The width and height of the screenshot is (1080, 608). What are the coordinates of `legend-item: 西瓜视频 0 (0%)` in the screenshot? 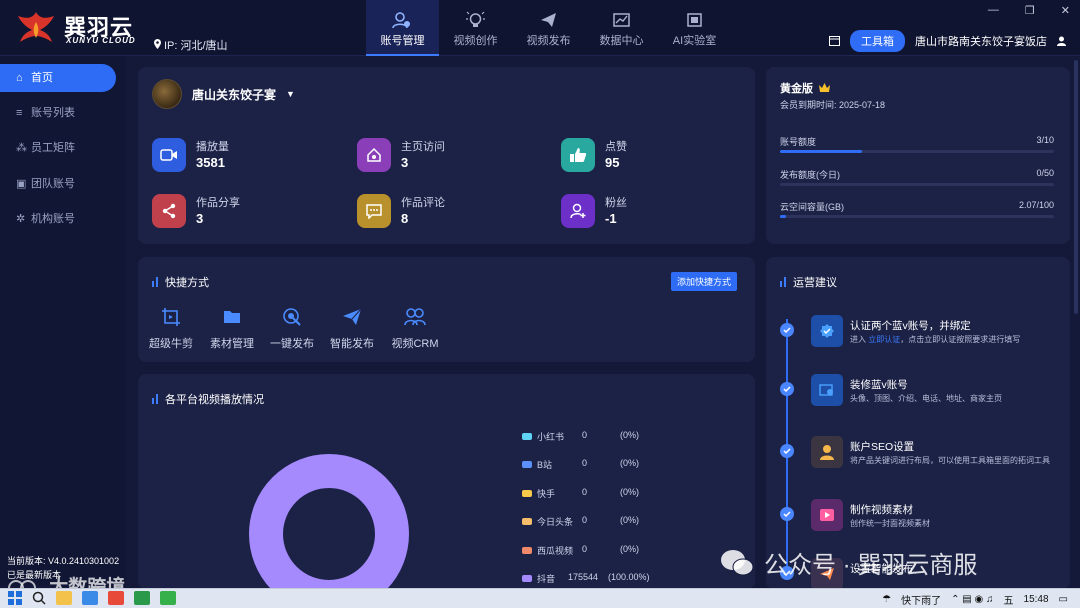 It's located at (602, 551).